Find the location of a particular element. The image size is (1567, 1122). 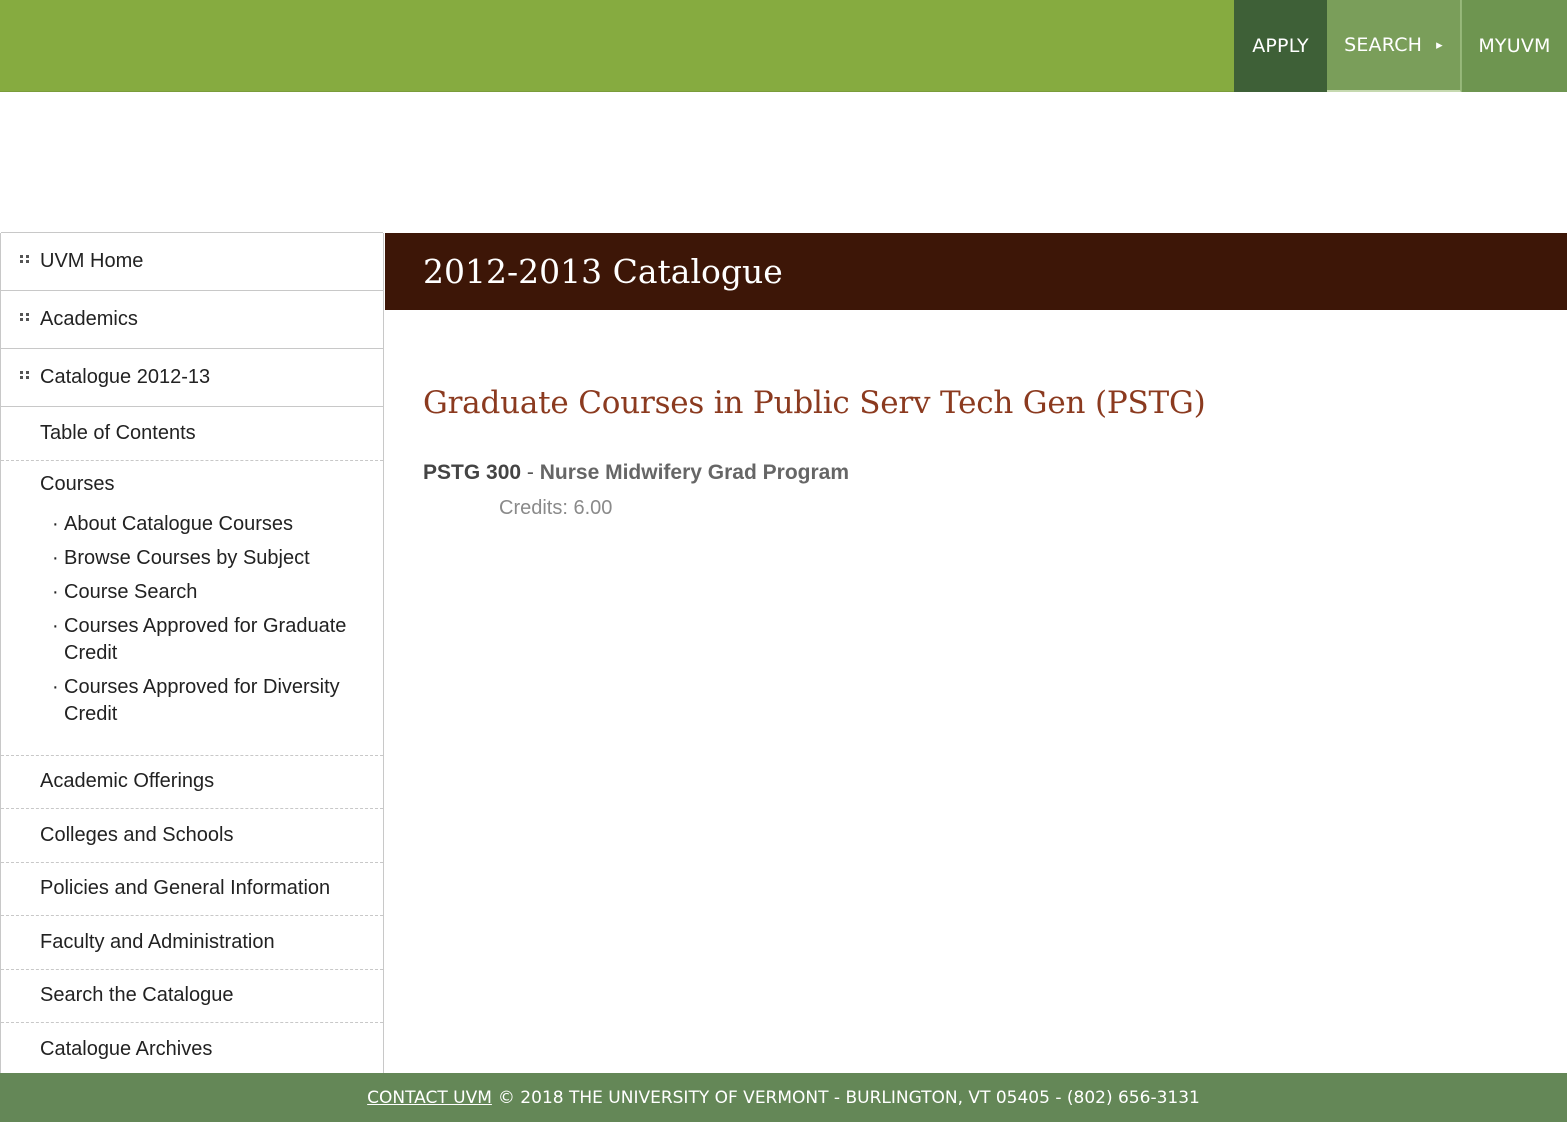

sidebar-item-label: Catalogue Archives is located at coordinates (126, 1049).